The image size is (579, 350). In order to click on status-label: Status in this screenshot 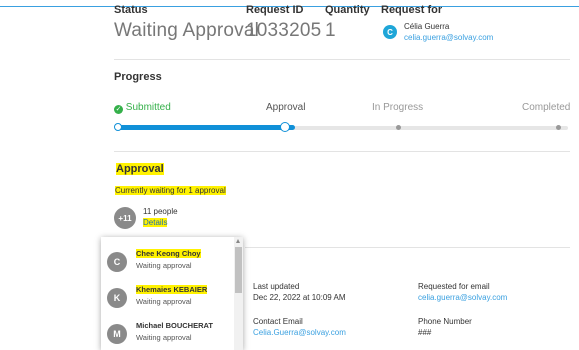, I will do `click(131, 10)`.